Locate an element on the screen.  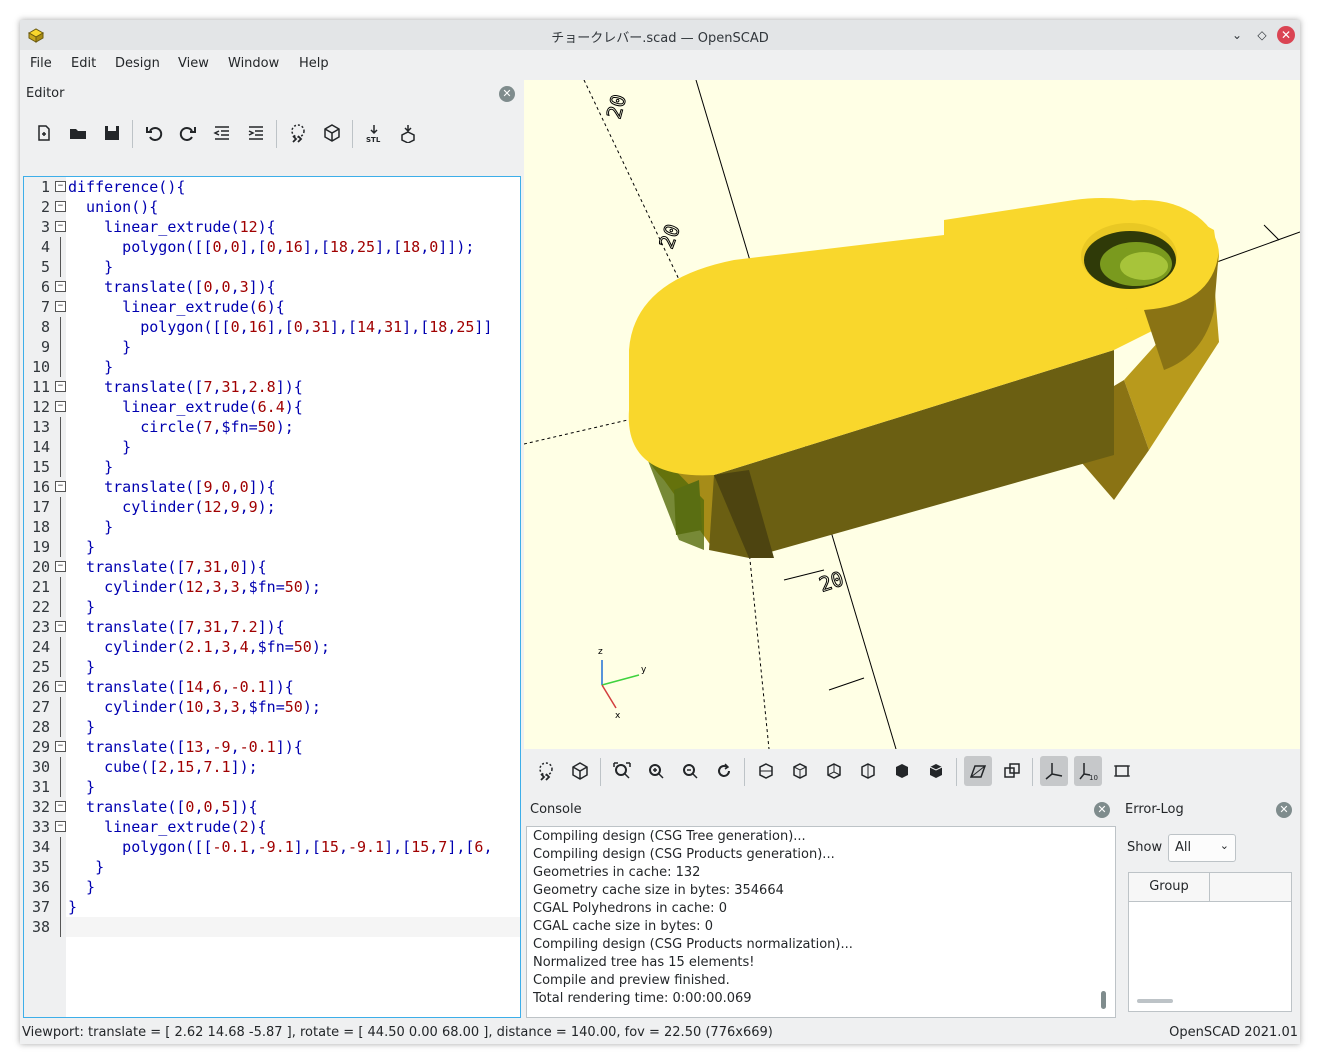
code-line: 7− linear_extrude(6){ is located at coordinates (272, 307).